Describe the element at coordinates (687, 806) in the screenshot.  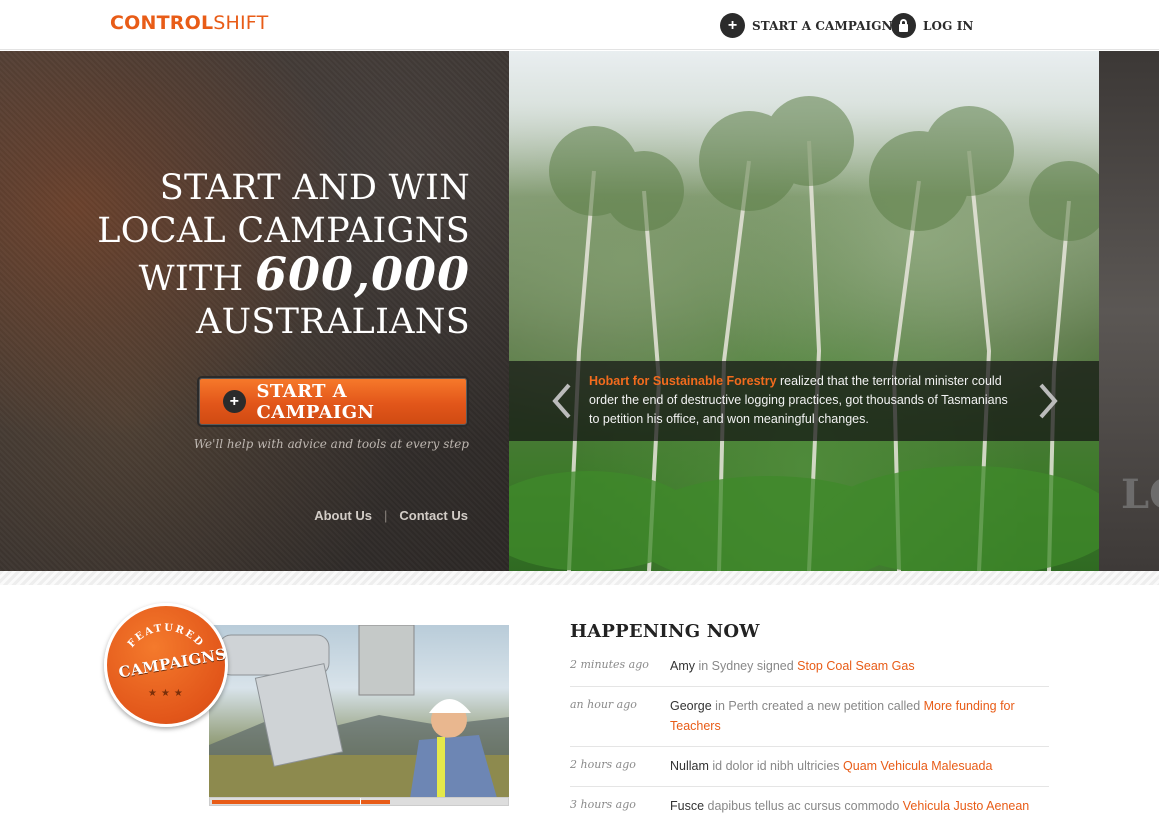
I see `feed-user: Fusce` at that location.